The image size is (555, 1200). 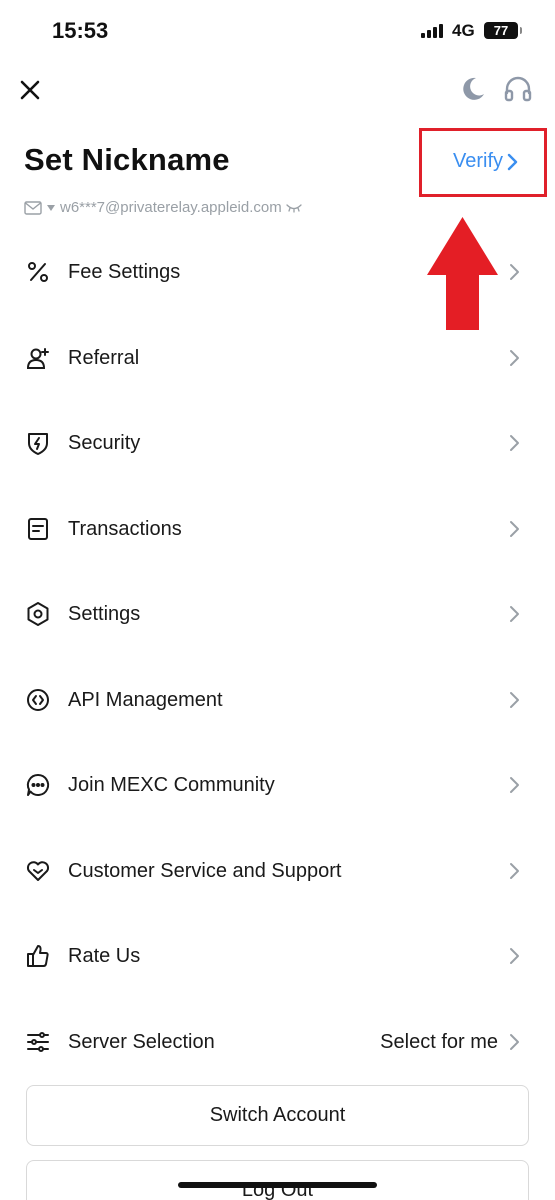 I want to click on menu-label: Server Selection, so click(x=141, y=1041).